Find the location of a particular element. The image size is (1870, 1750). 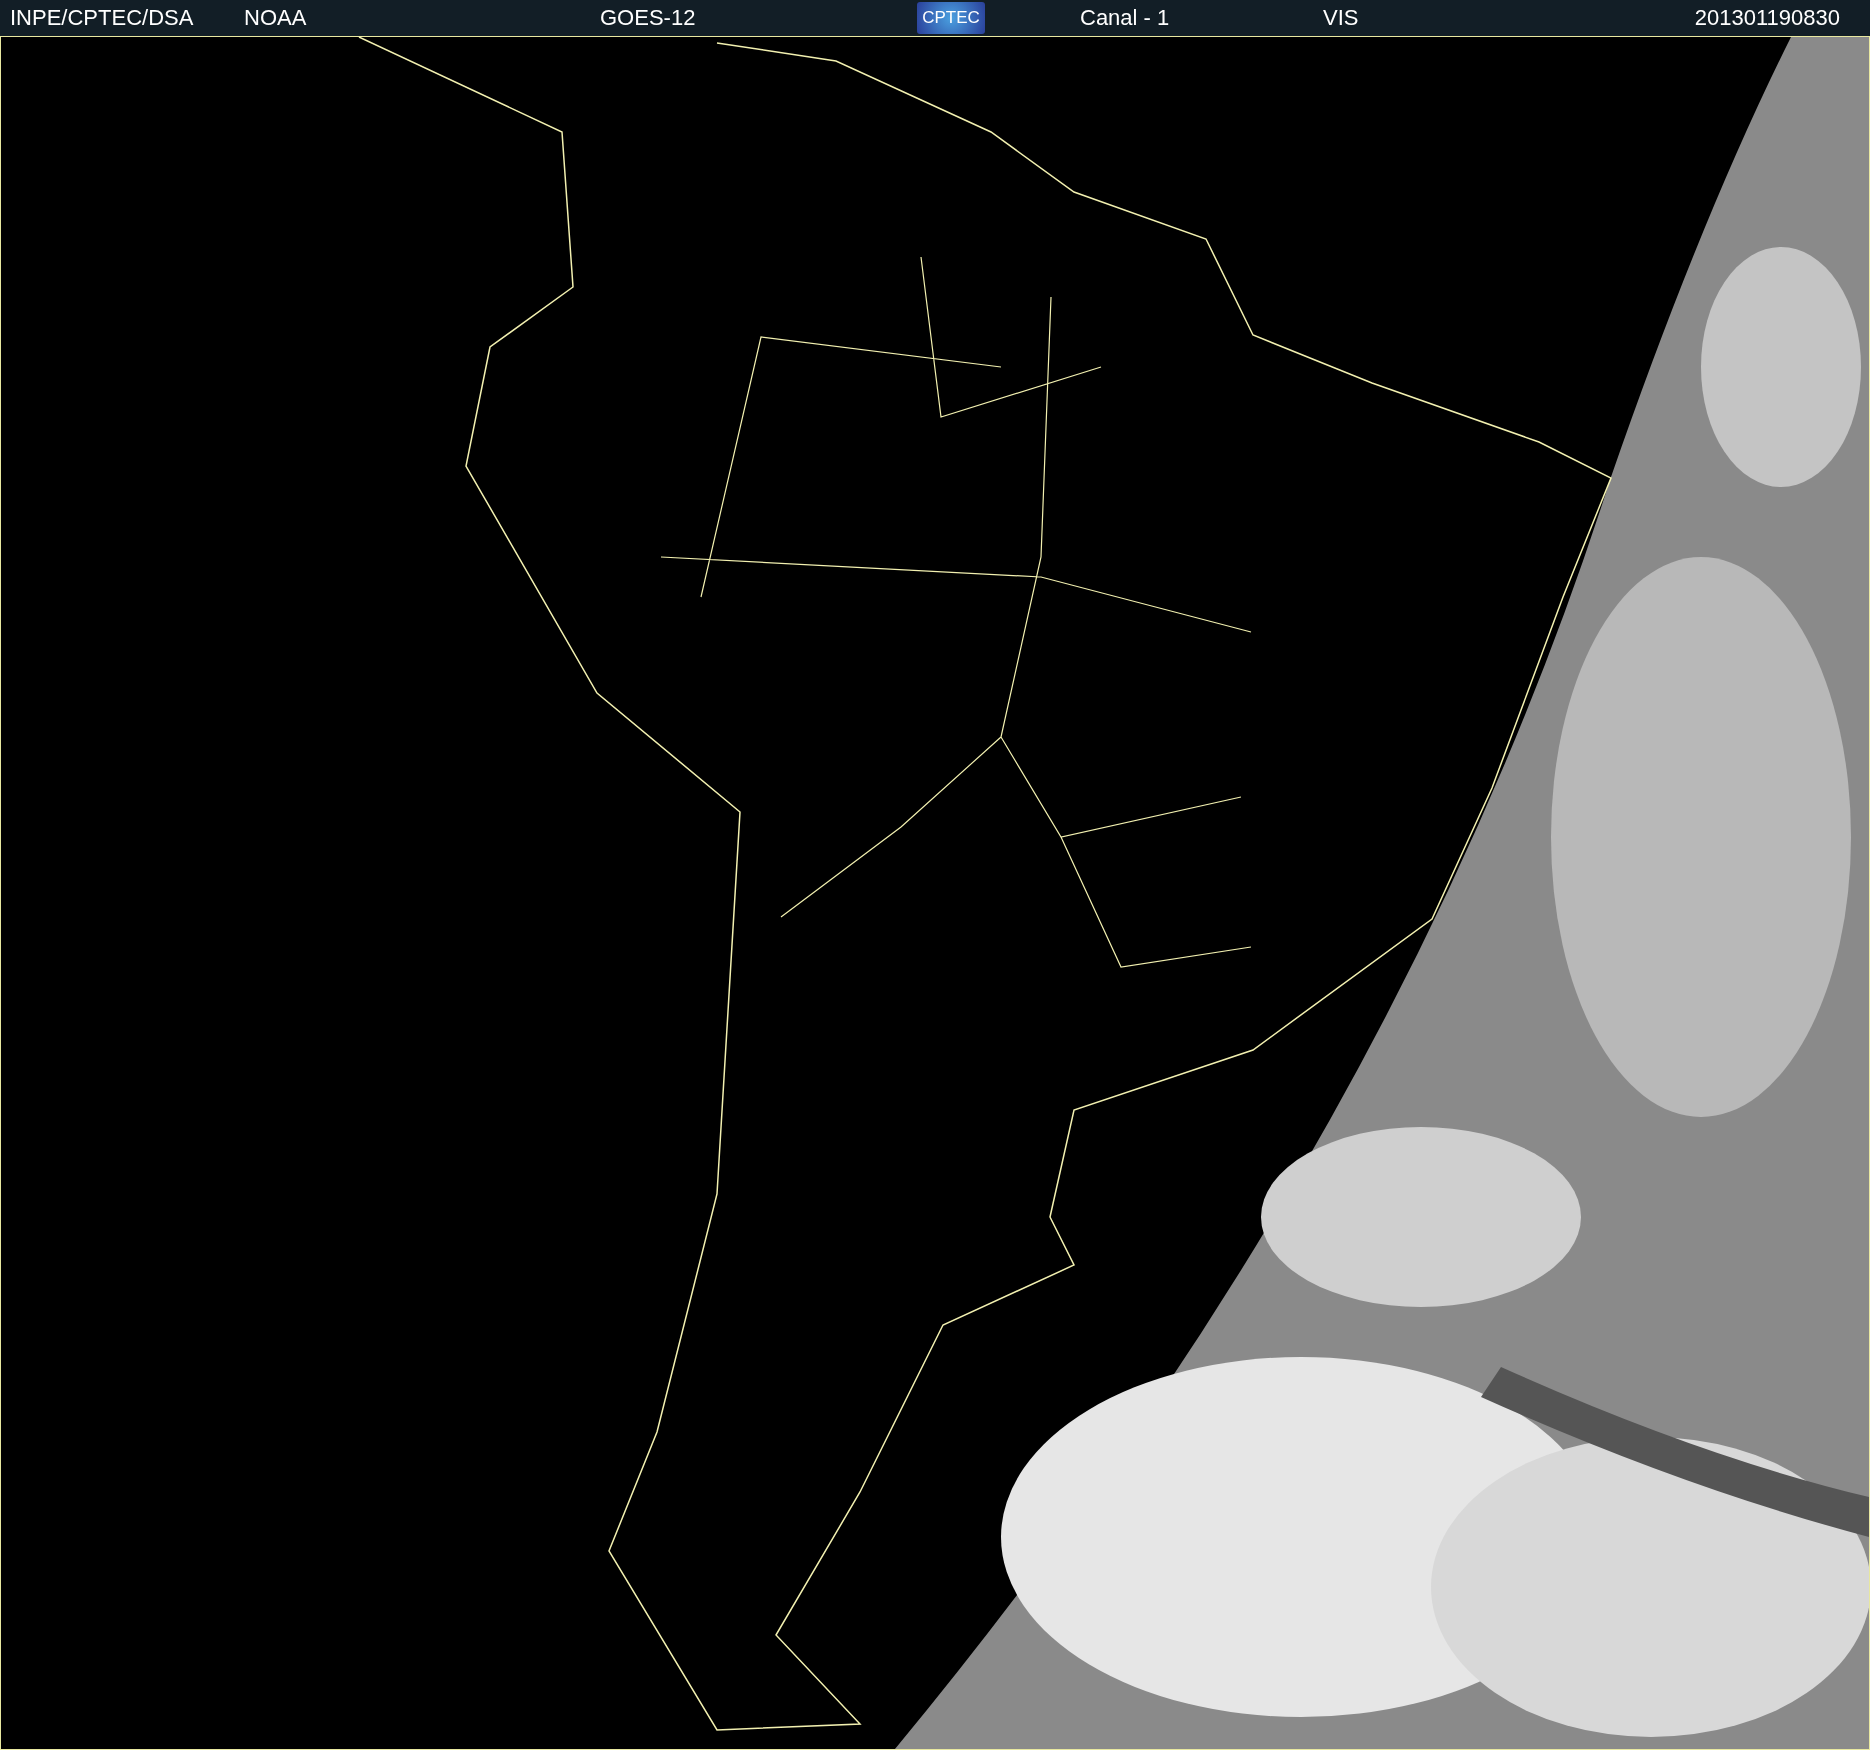

timestamp: 201301190830 is located at coordinates (1767, 18).